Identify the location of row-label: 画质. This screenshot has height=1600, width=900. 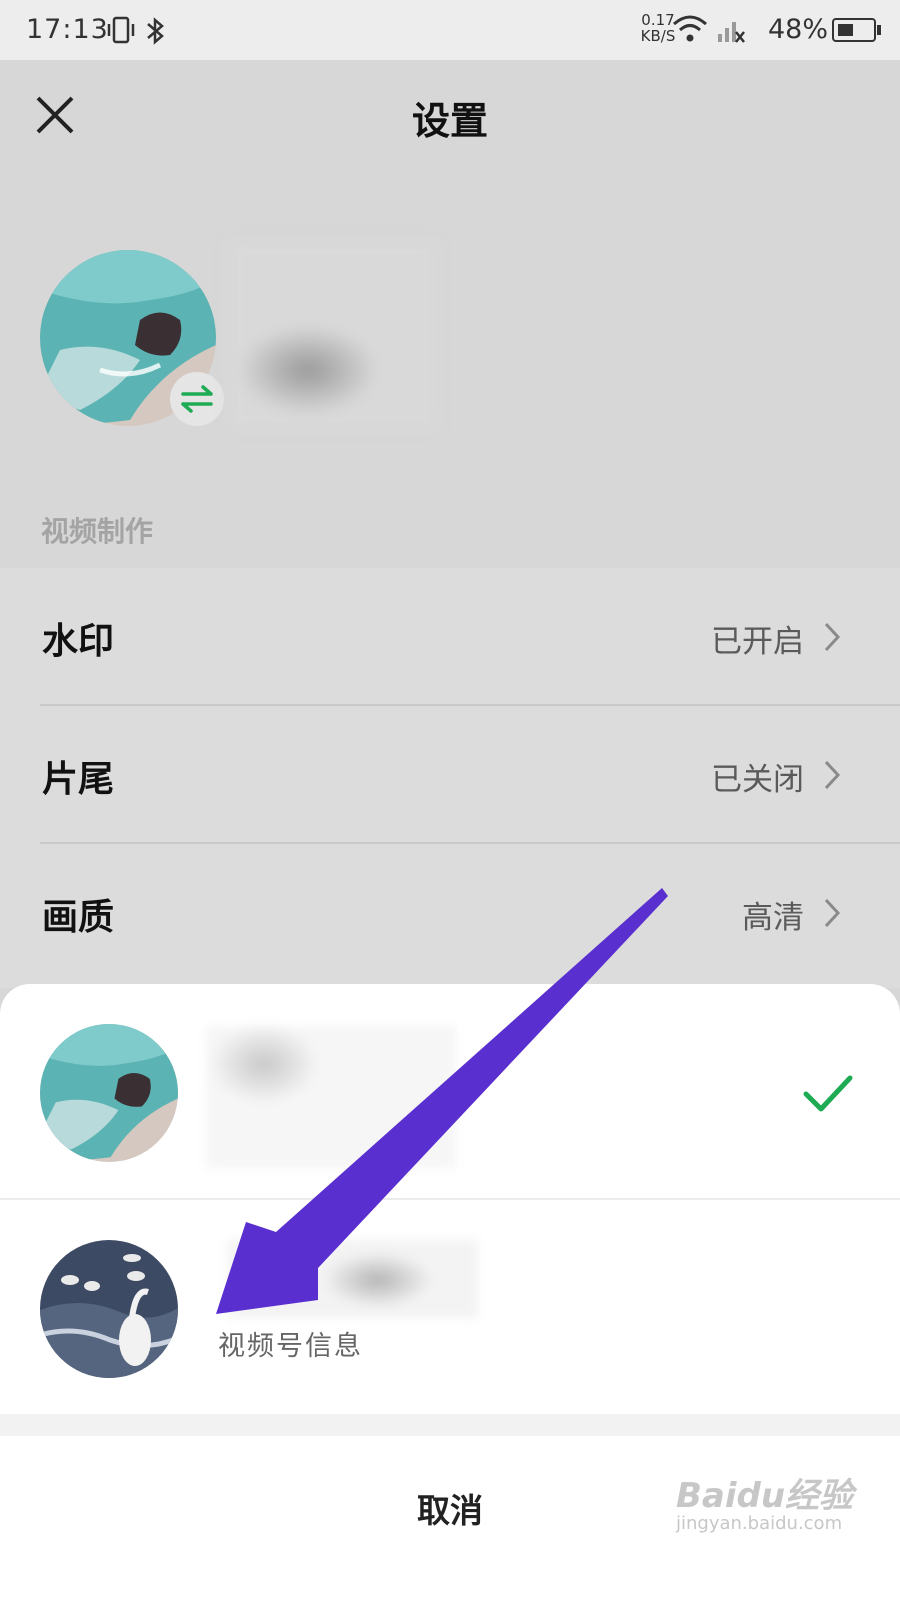
(78, 917).